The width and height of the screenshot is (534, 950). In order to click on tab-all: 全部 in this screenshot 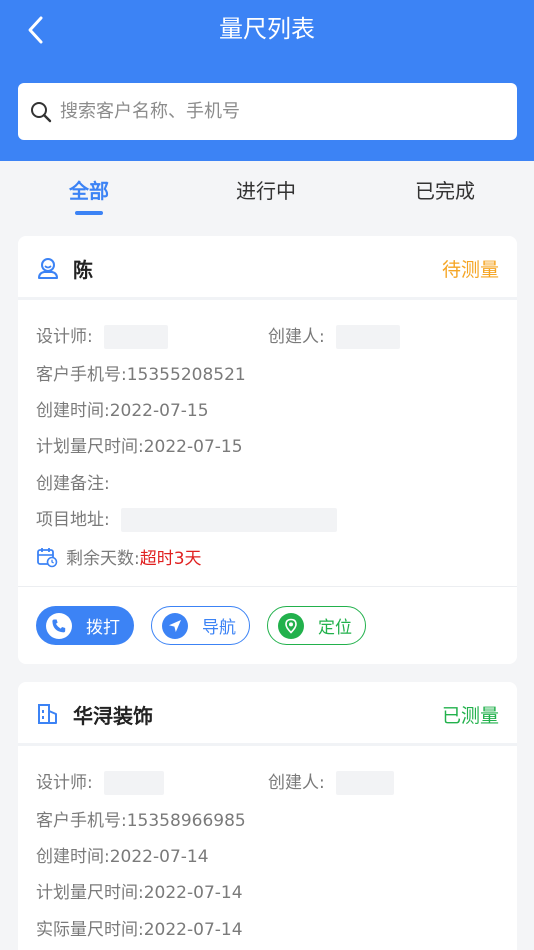, I will do `click(89, 189)`.